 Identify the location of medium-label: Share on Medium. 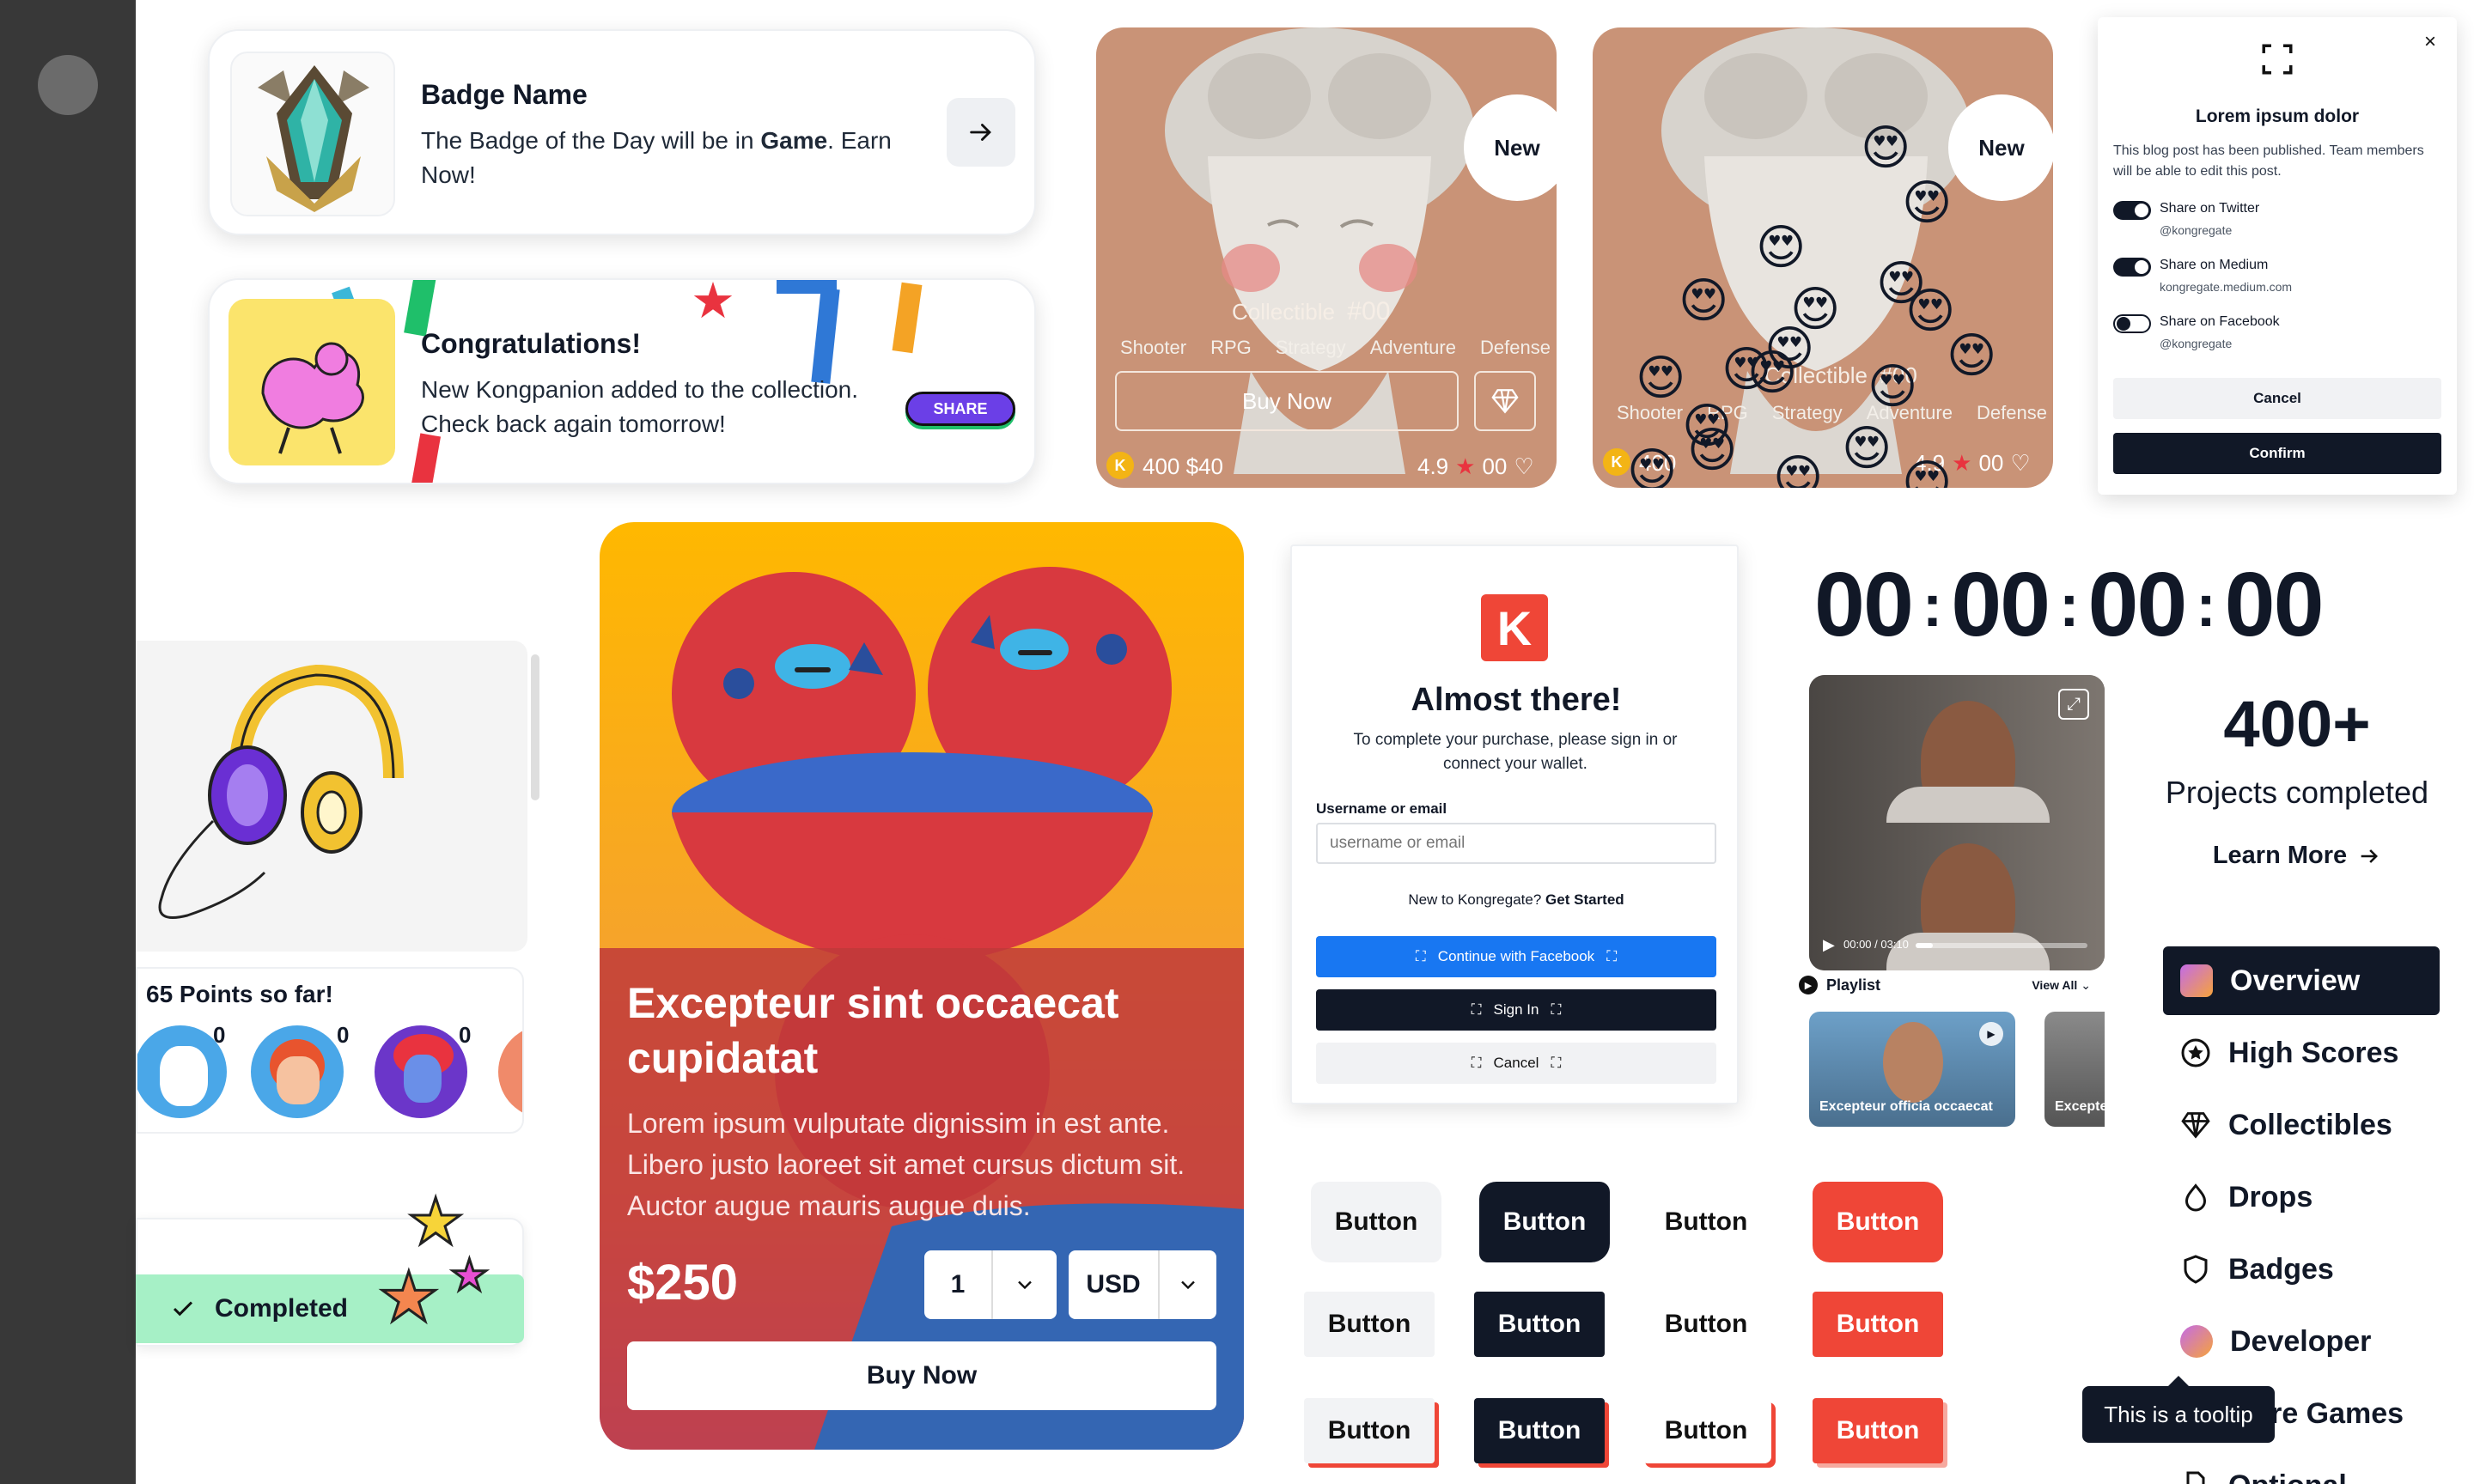
(2214, 265).